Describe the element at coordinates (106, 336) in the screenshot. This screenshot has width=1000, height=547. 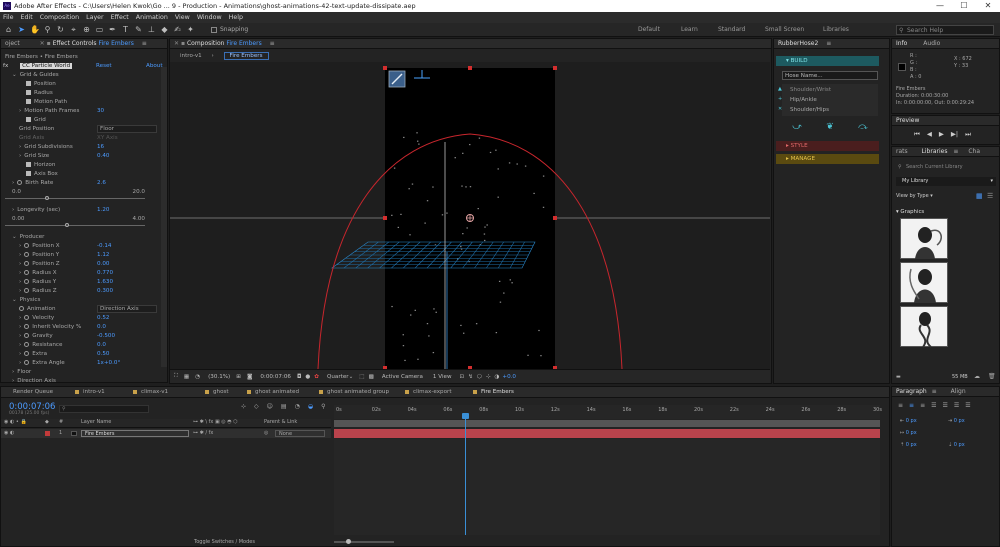
I see `property-value: -0.500` at that location.